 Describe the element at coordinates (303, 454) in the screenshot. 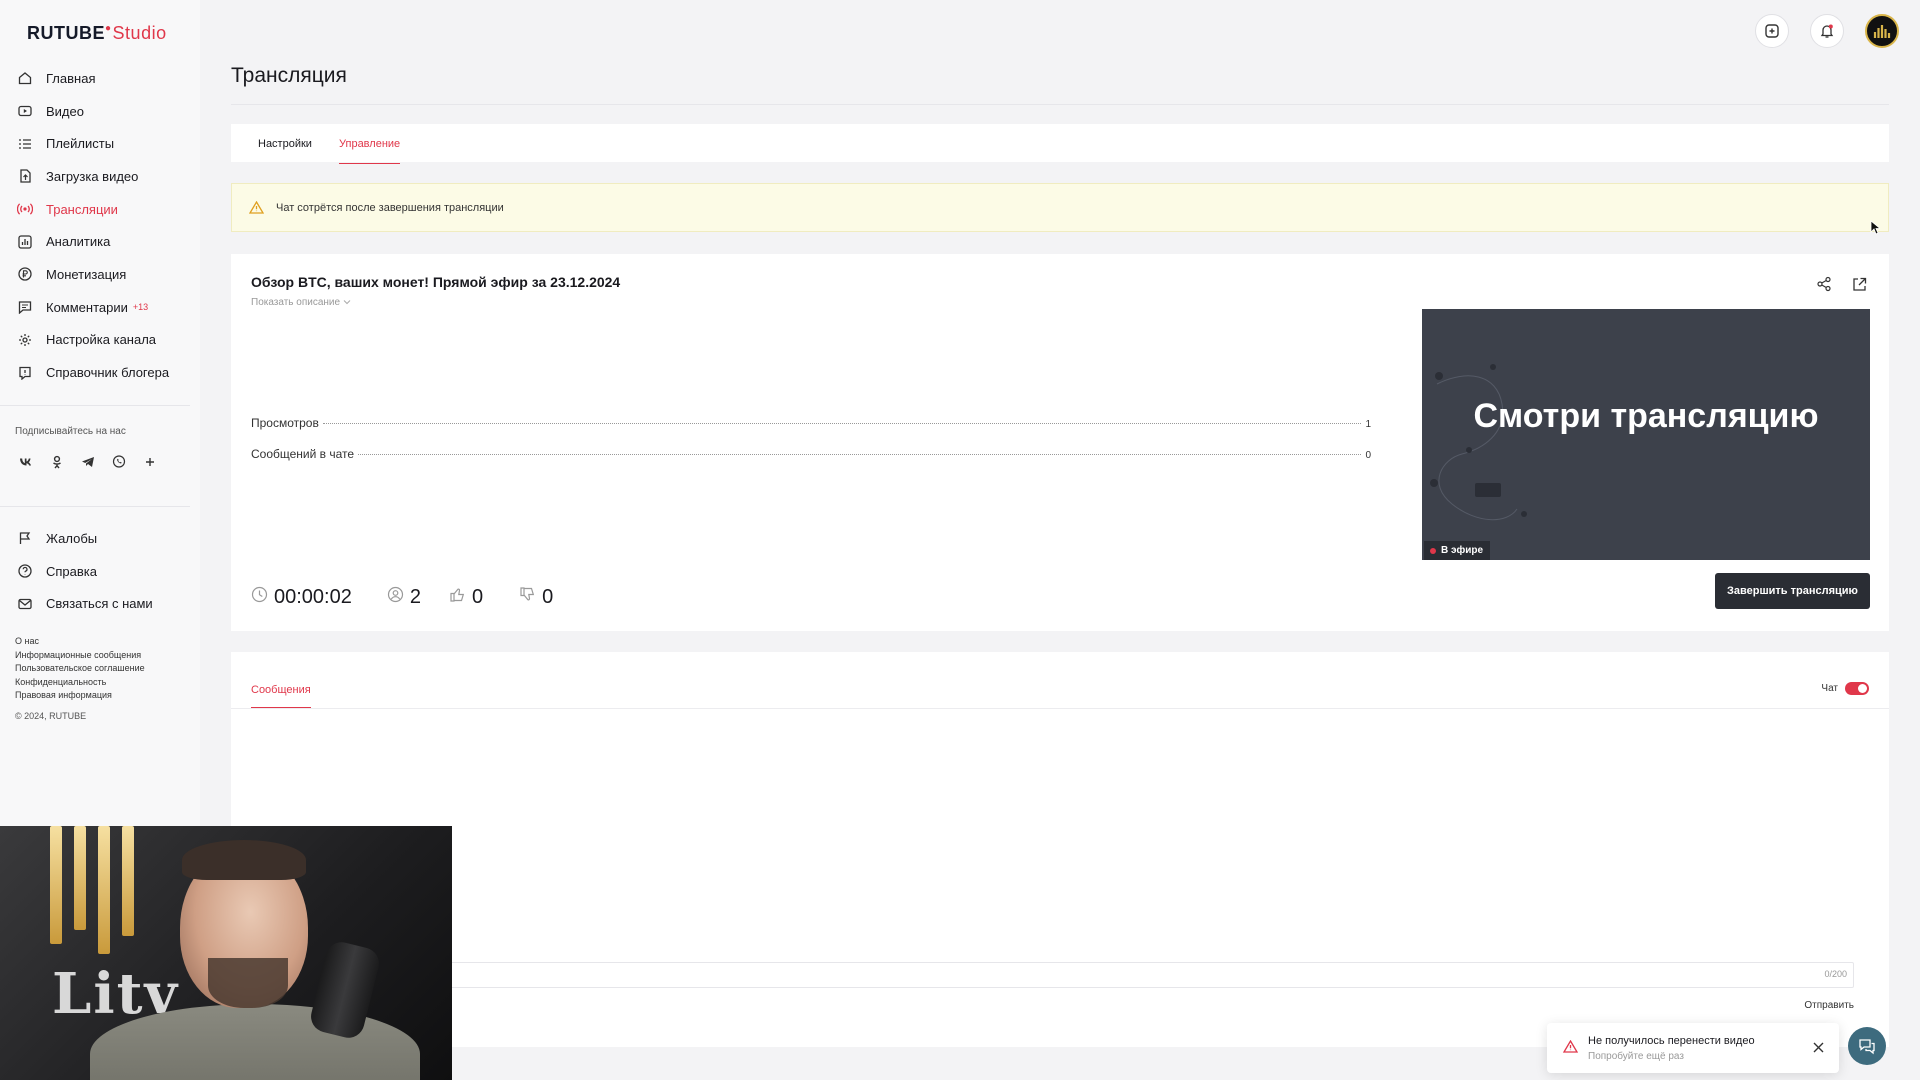

I see `stat-label: Сообщений в чате` at that location.